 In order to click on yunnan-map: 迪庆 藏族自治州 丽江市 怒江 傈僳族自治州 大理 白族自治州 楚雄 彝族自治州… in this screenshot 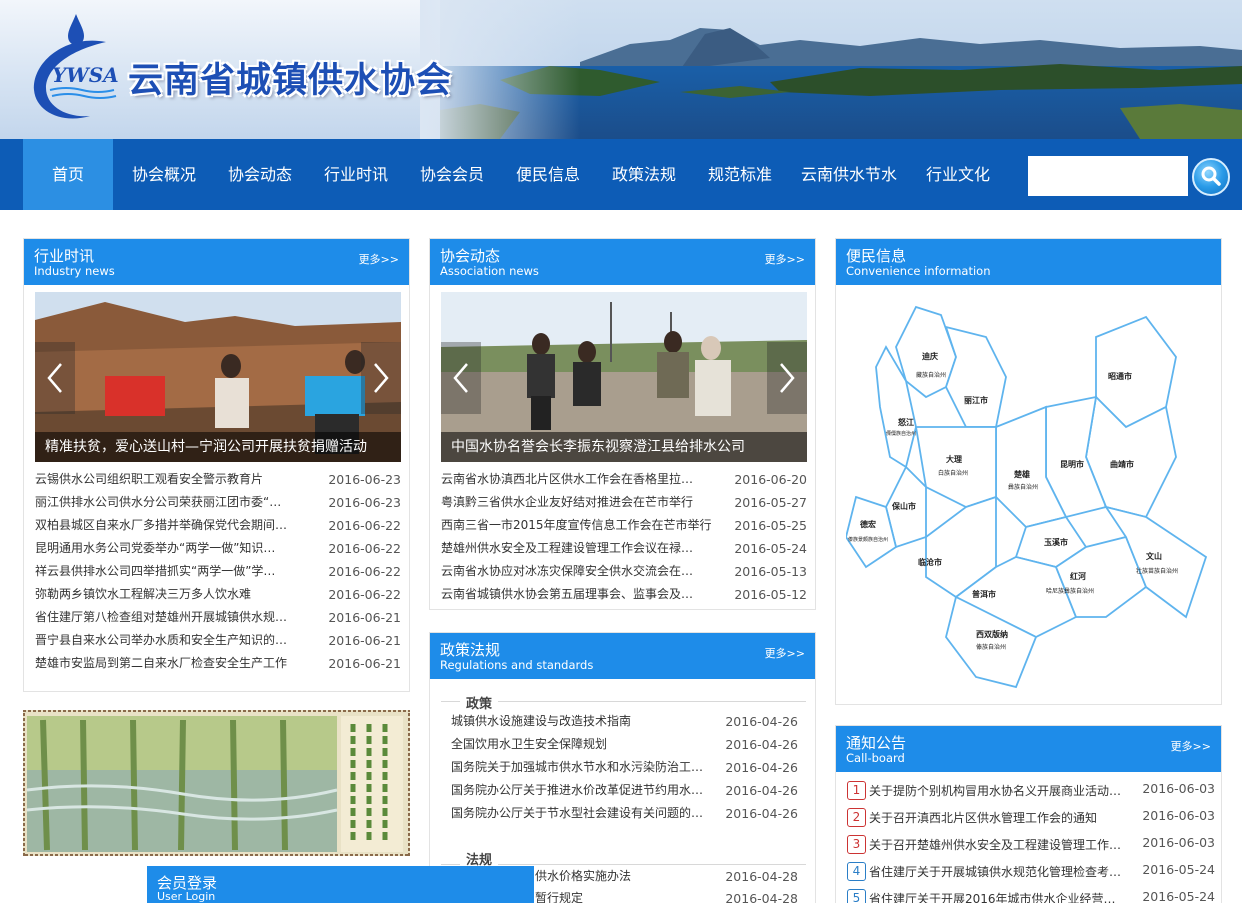, I will do `click(1031, 497)`.